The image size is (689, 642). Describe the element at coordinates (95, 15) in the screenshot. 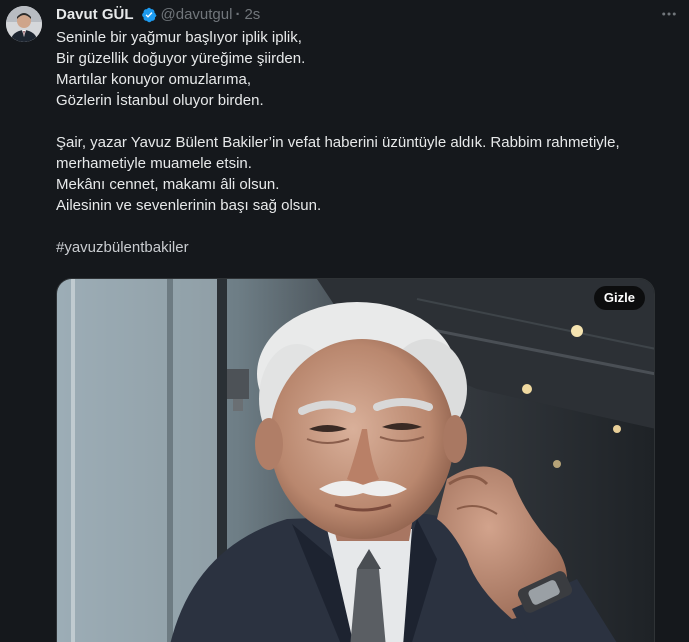

I see `display-name: Davut GÜL` at that location.